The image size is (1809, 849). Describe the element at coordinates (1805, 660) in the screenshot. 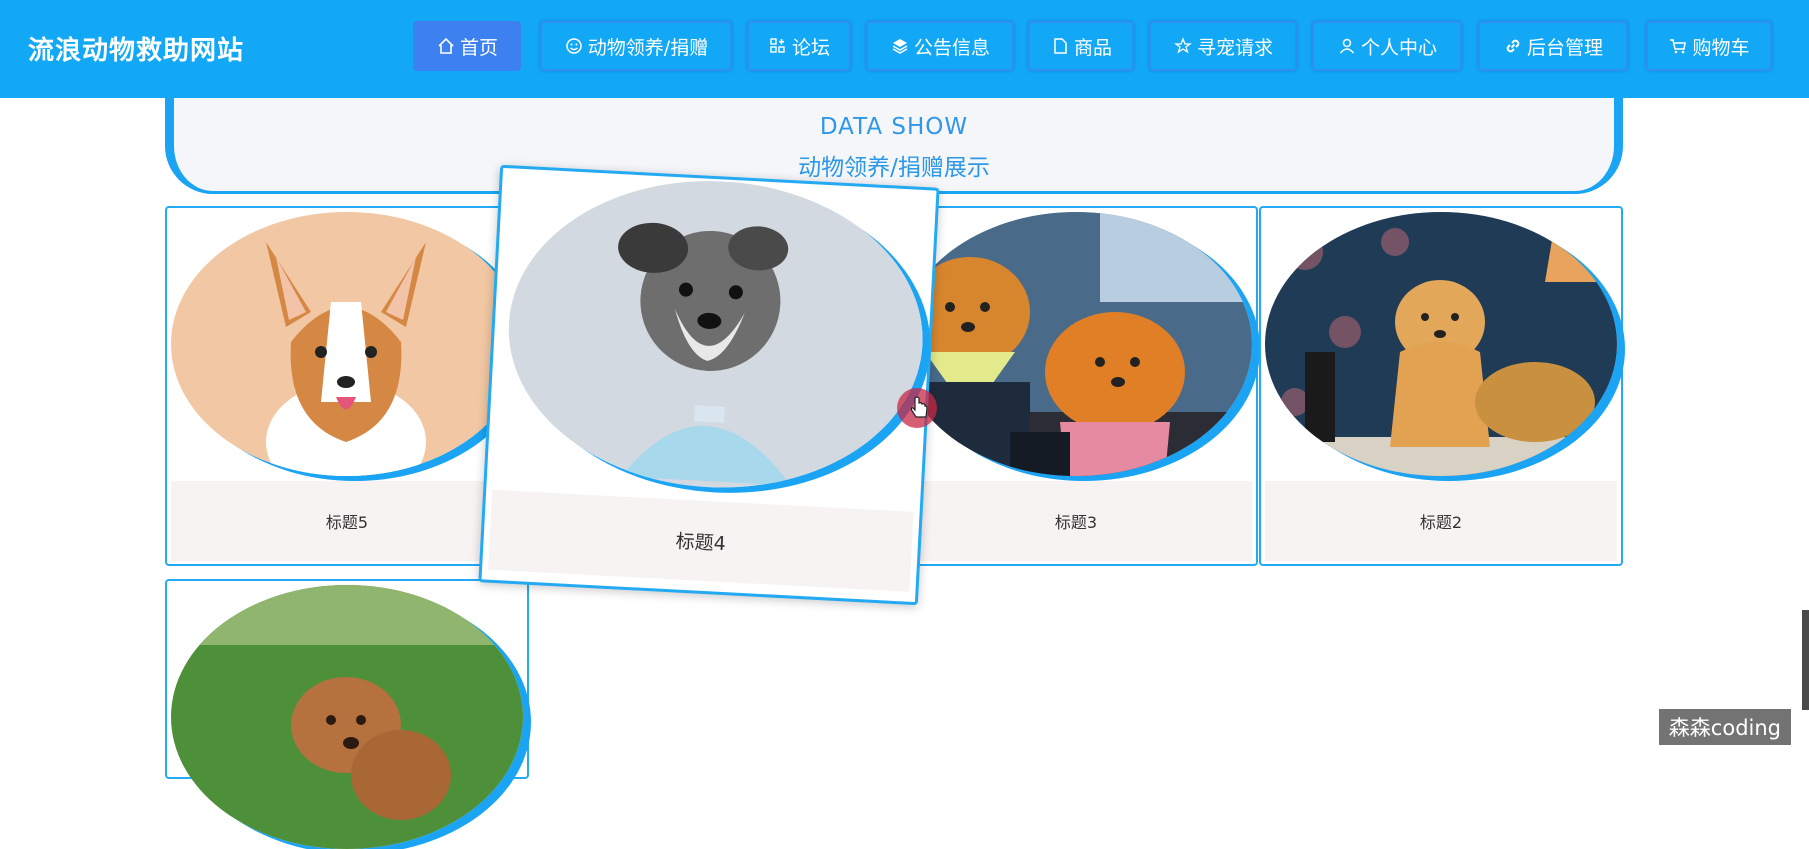

I see `scrollbar-edge` at that location.